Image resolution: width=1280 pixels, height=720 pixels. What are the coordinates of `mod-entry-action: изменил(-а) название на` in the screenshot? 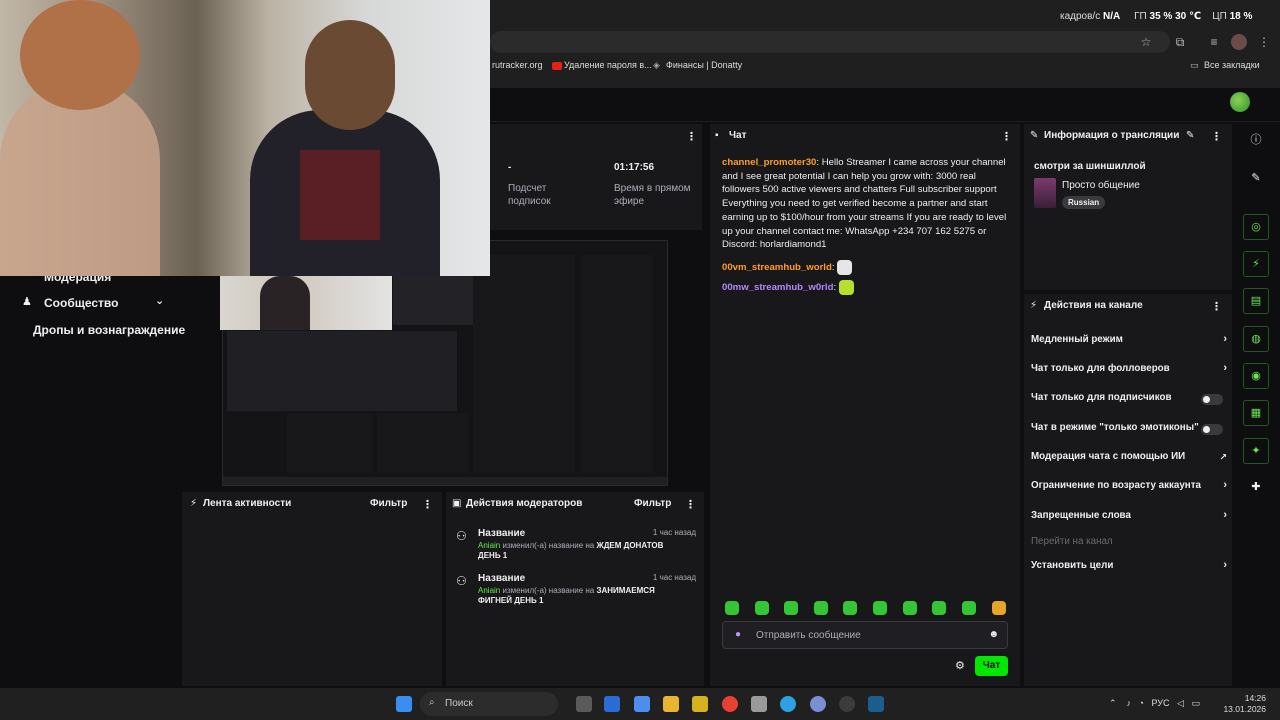 It's located at (548, 590).